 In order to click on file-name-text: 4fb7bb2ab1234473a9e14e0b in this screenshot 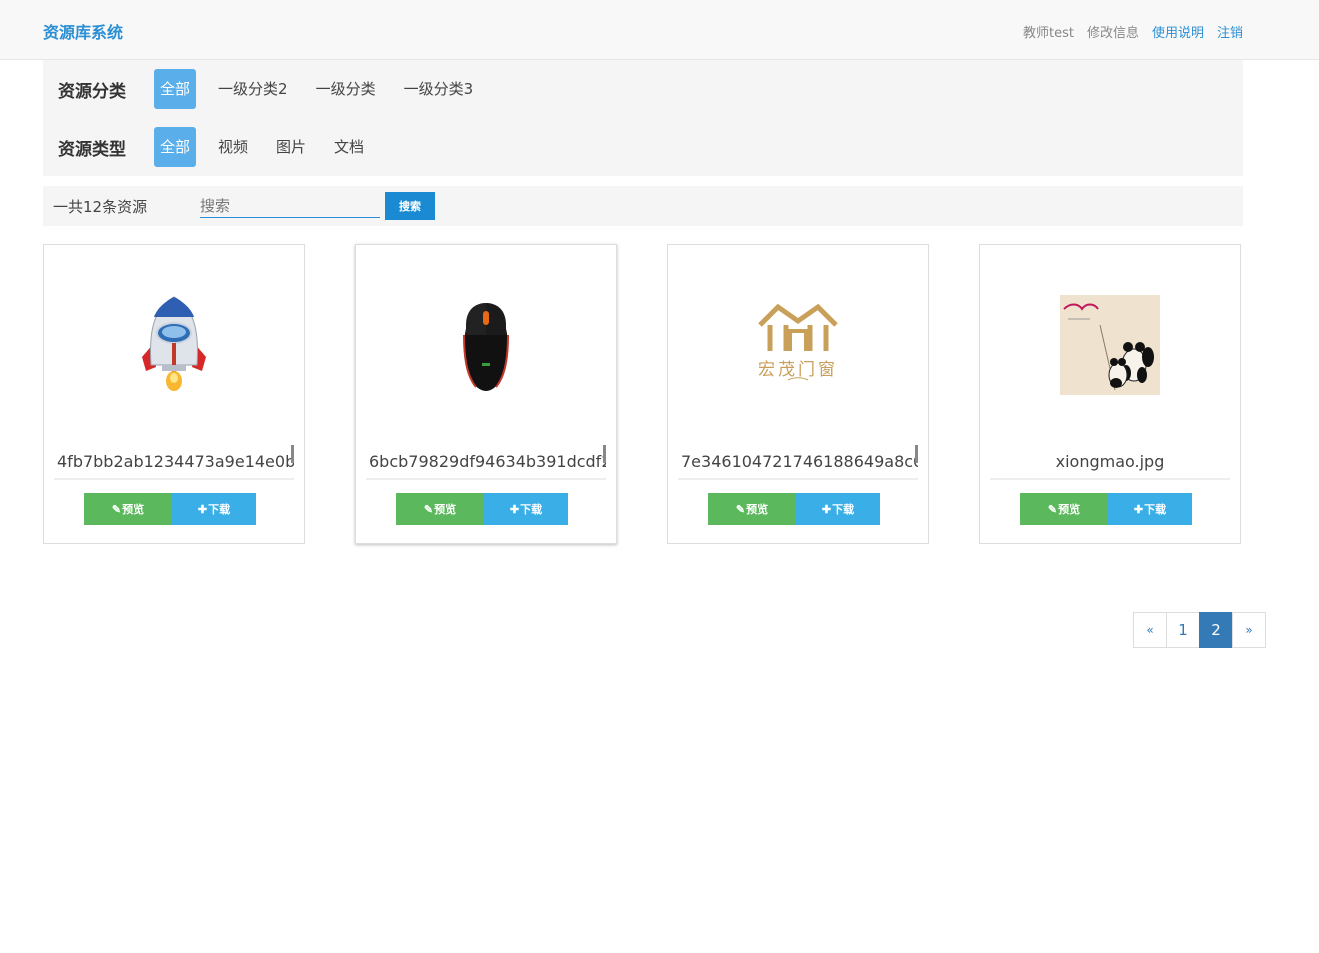, I will do `click(175, 461)`.